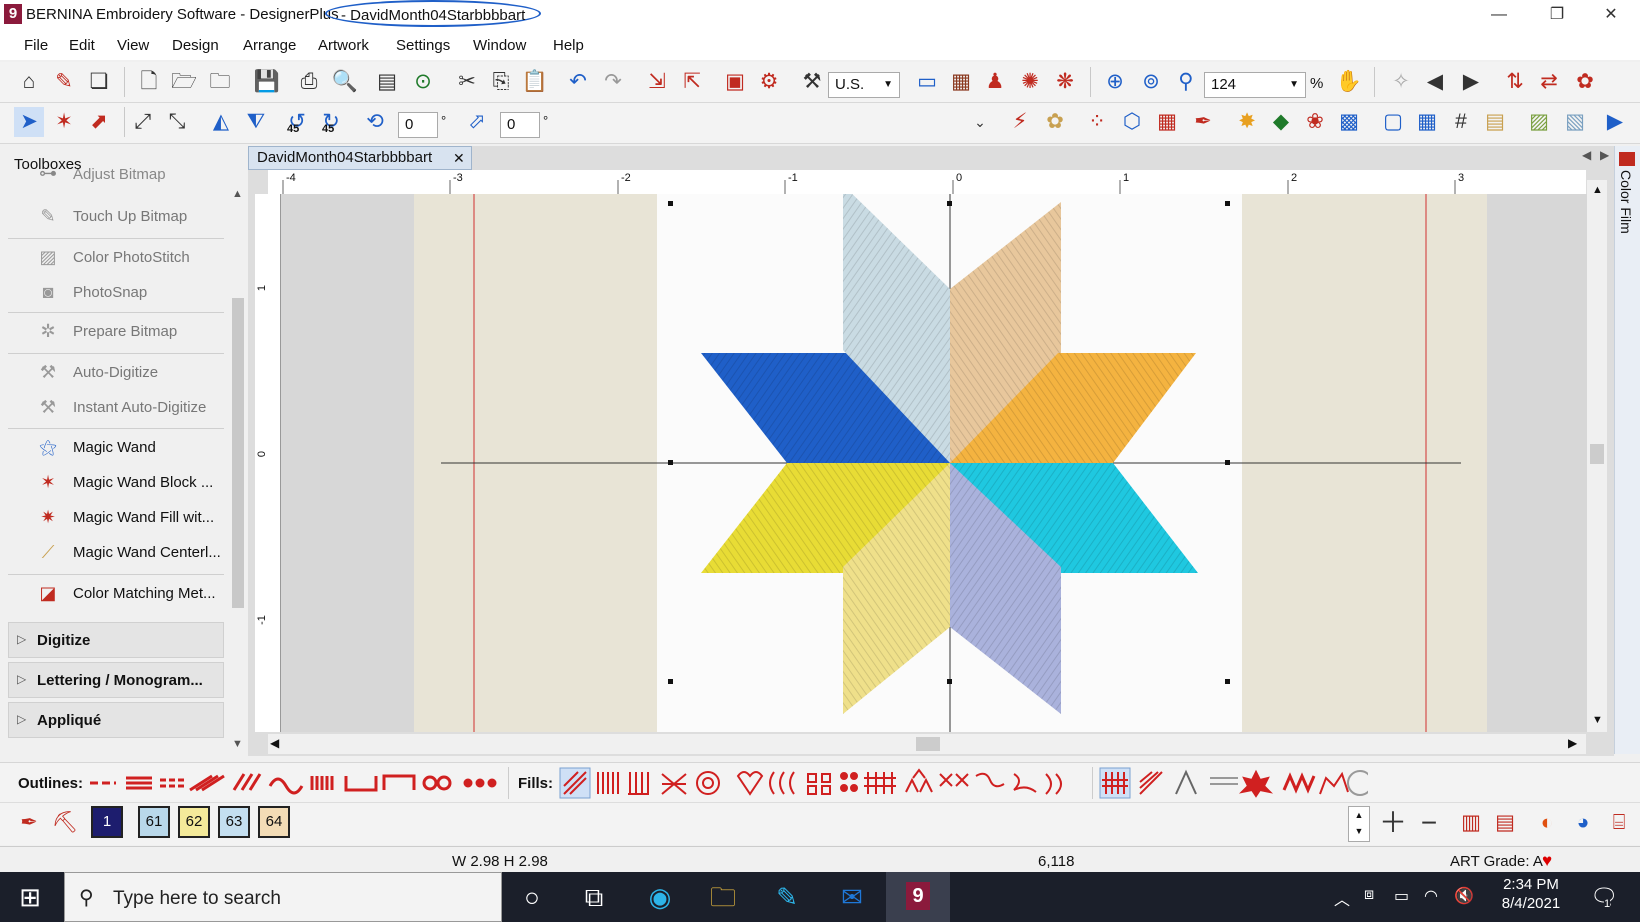 The image size is (1640, 922). Describe the element at coordinates (143, 122) in the screenshot. I see `scale-icon: ⤢` at that location.